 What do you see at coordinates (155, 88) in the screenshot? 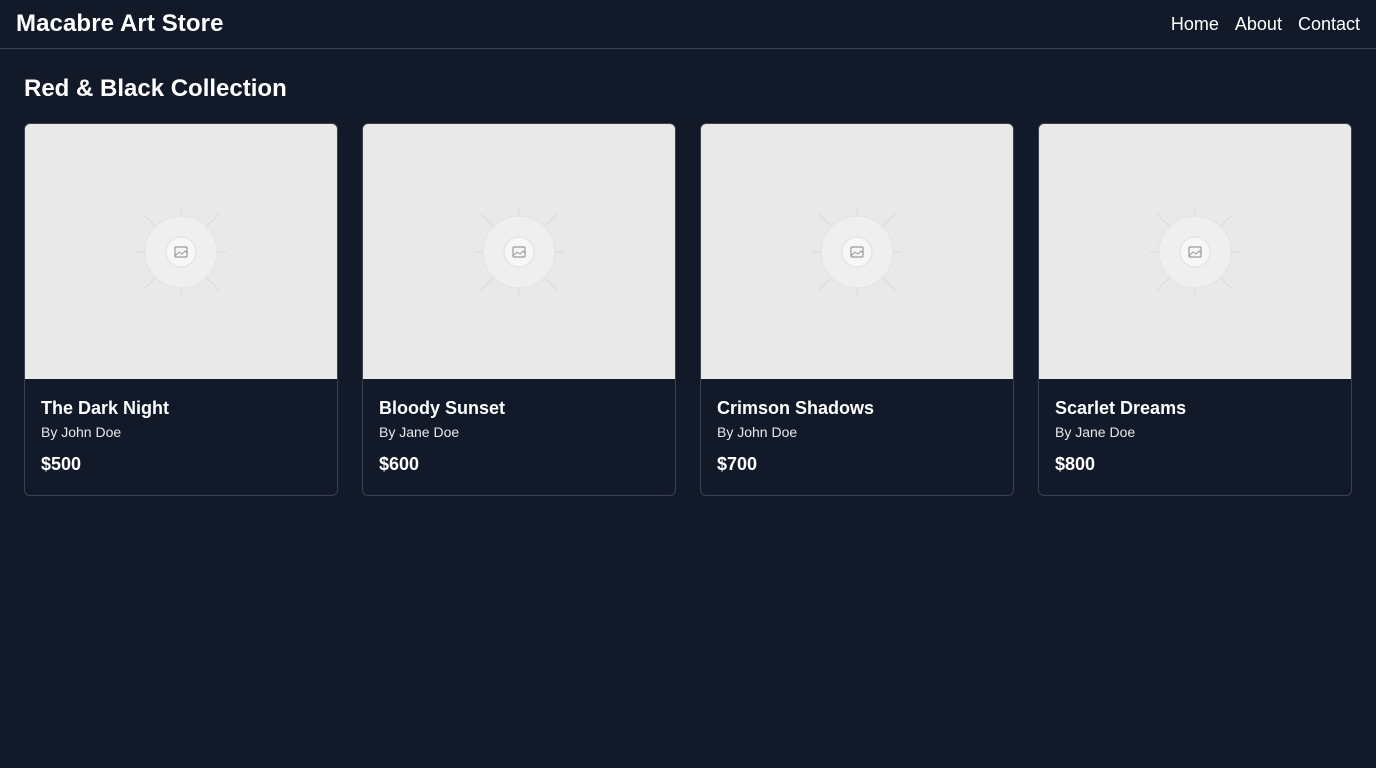
I see `page-title: Red & Black Collection` at bounding box center [155, 88].